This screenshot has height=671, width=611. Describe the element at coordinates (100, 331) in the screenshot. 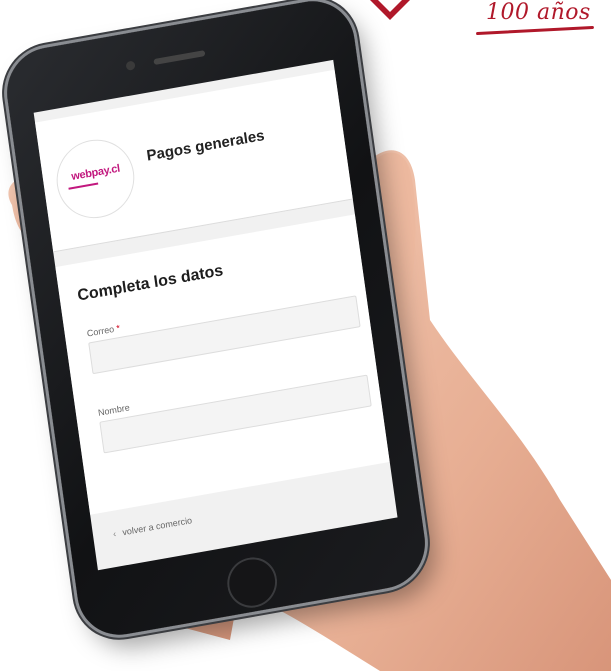

I see `email-label-text: Correo` at that location.